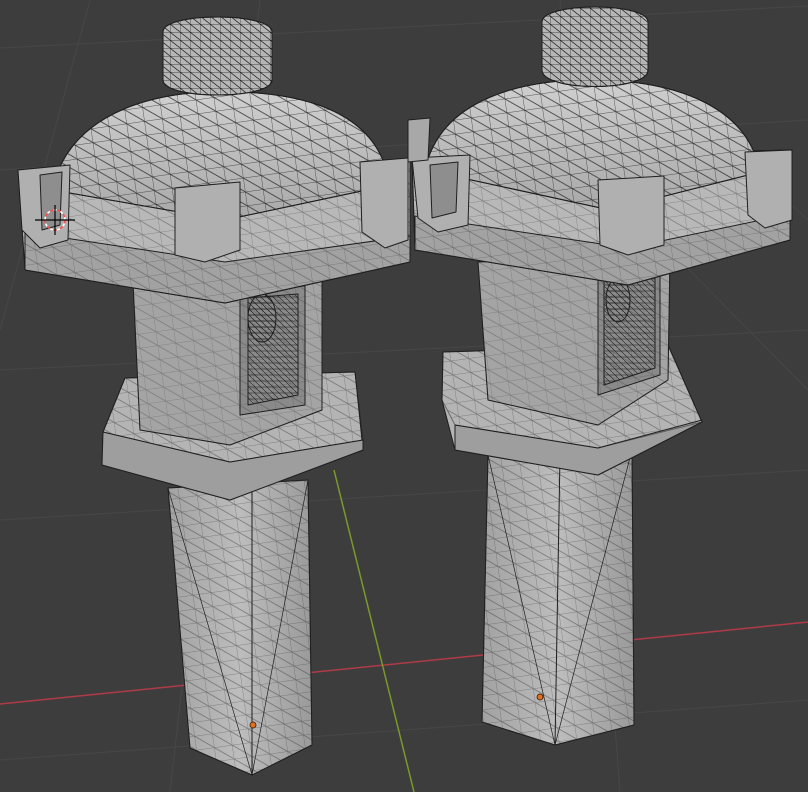 The height and width of the screenshot is (792, 808). What do you see at coordinates (374, 630) in the screenshot?
I see `y-axis-line` at bounding box center [374, 630].